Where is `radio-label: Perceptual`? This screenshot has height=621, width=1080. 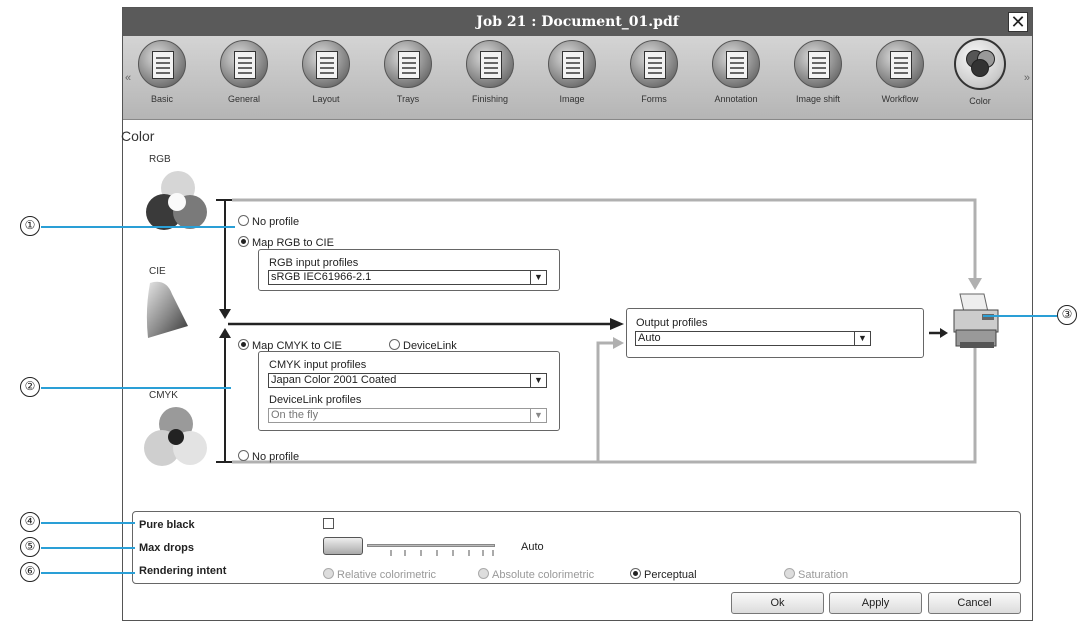 radio-label: Perceptual is located at coordinates (670, 575).